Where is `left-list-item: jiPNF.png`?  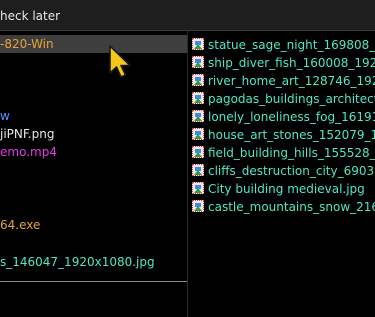 left-list-item: jiPNF.png is located at coordinates (27, 134).